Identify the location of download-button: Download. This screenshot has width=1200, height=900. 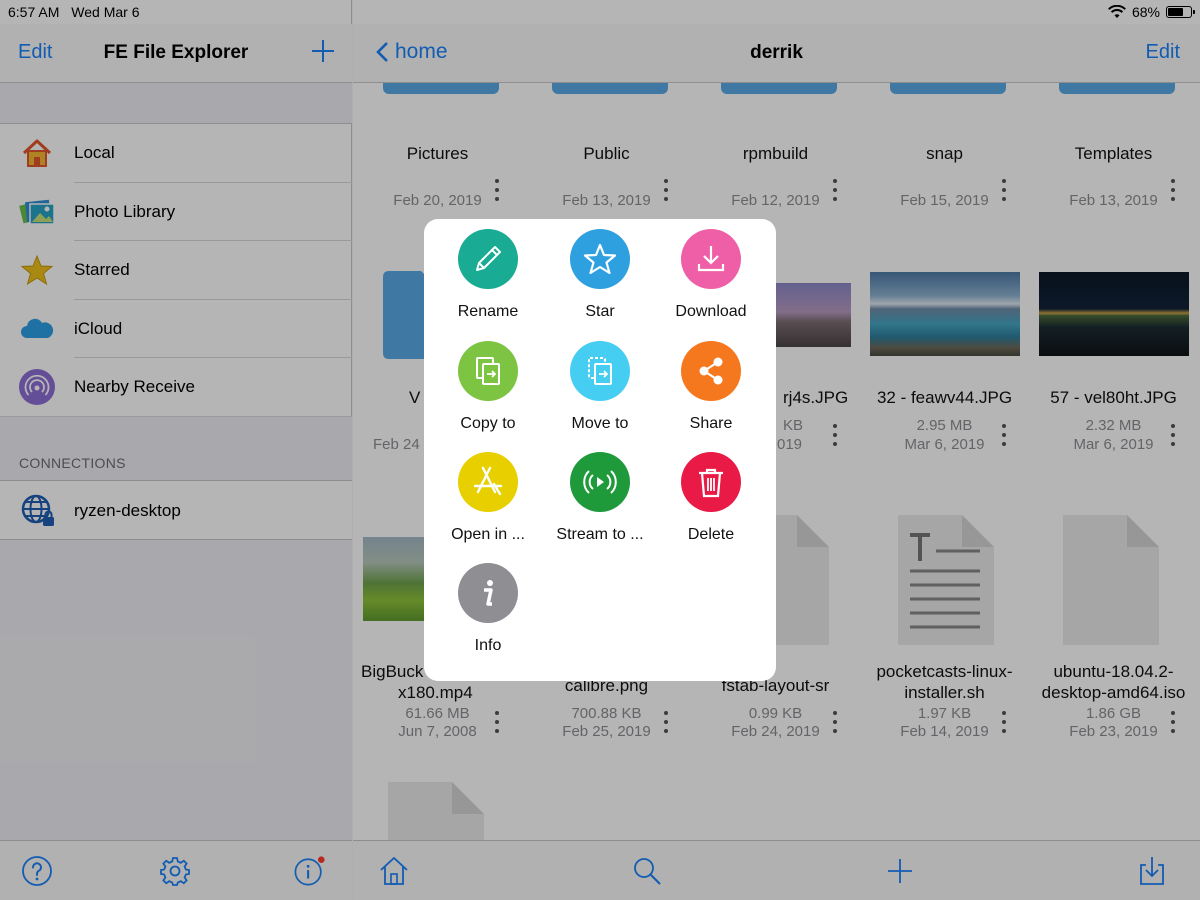
(711, 272).